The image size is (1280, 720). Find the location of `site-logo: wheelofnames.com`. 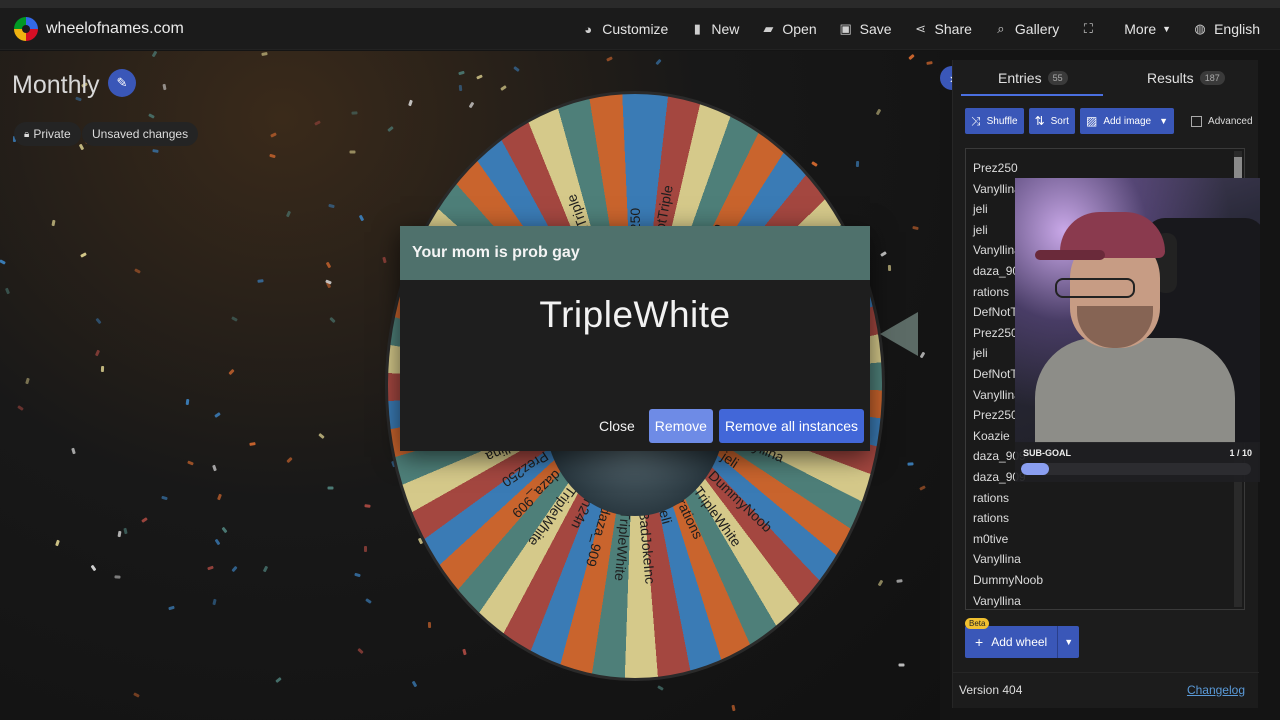

site-logo: wheelofnames.com is located at coordinates (99, 28).